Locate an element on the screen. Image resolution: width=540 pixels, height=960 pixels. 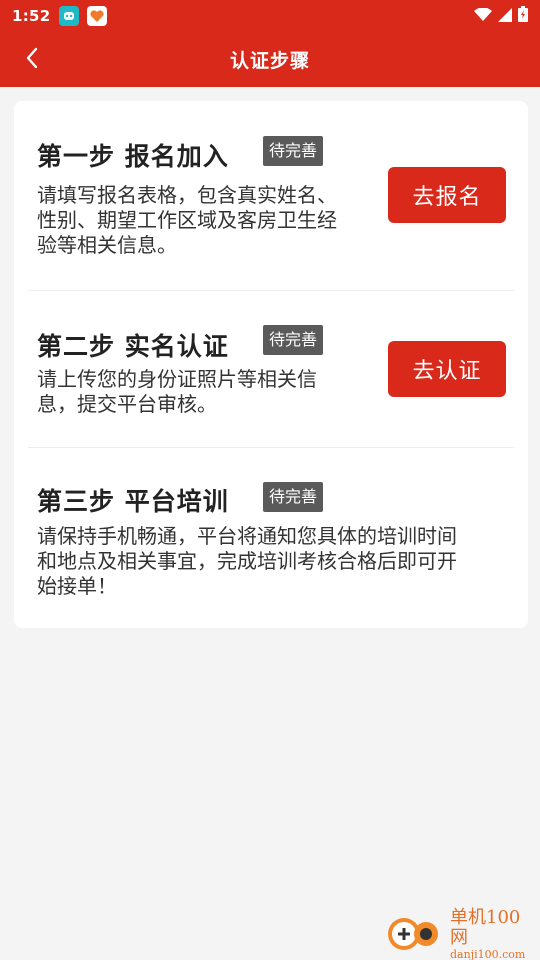
step-description-line: 验等相关信息。 is located at coordinates (107, 245).